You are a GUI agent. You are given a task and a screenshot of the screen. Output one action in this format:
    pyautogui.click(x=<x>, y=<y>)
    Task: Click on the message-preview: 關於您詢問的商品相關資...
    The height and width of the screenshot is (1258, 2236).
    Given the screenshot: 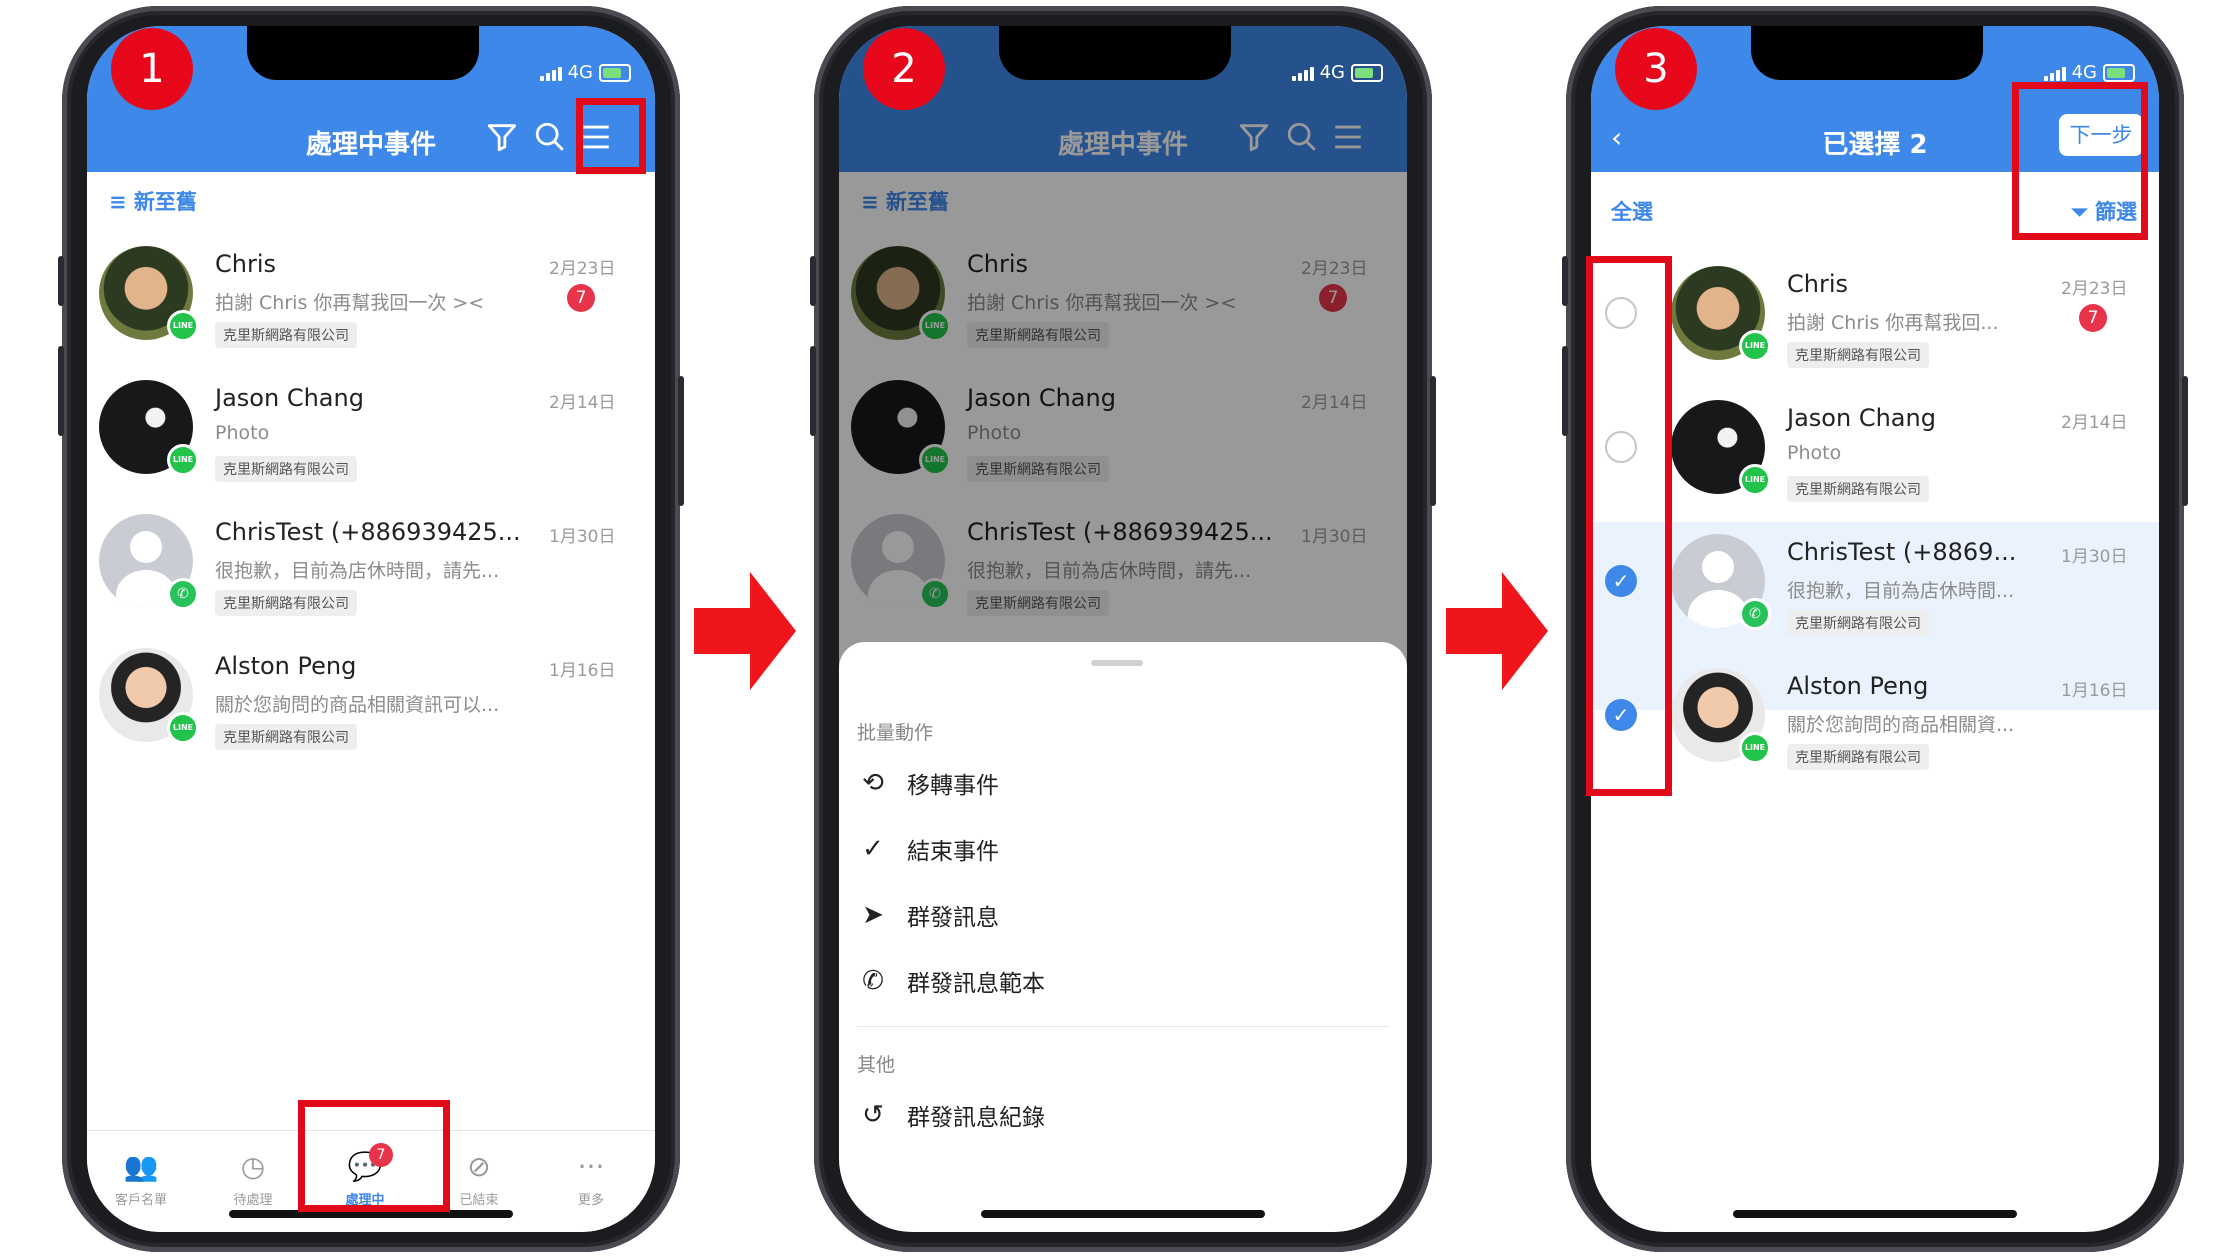 What is the action you would take?
    pyautogui.click(x=1901, y=725)
    